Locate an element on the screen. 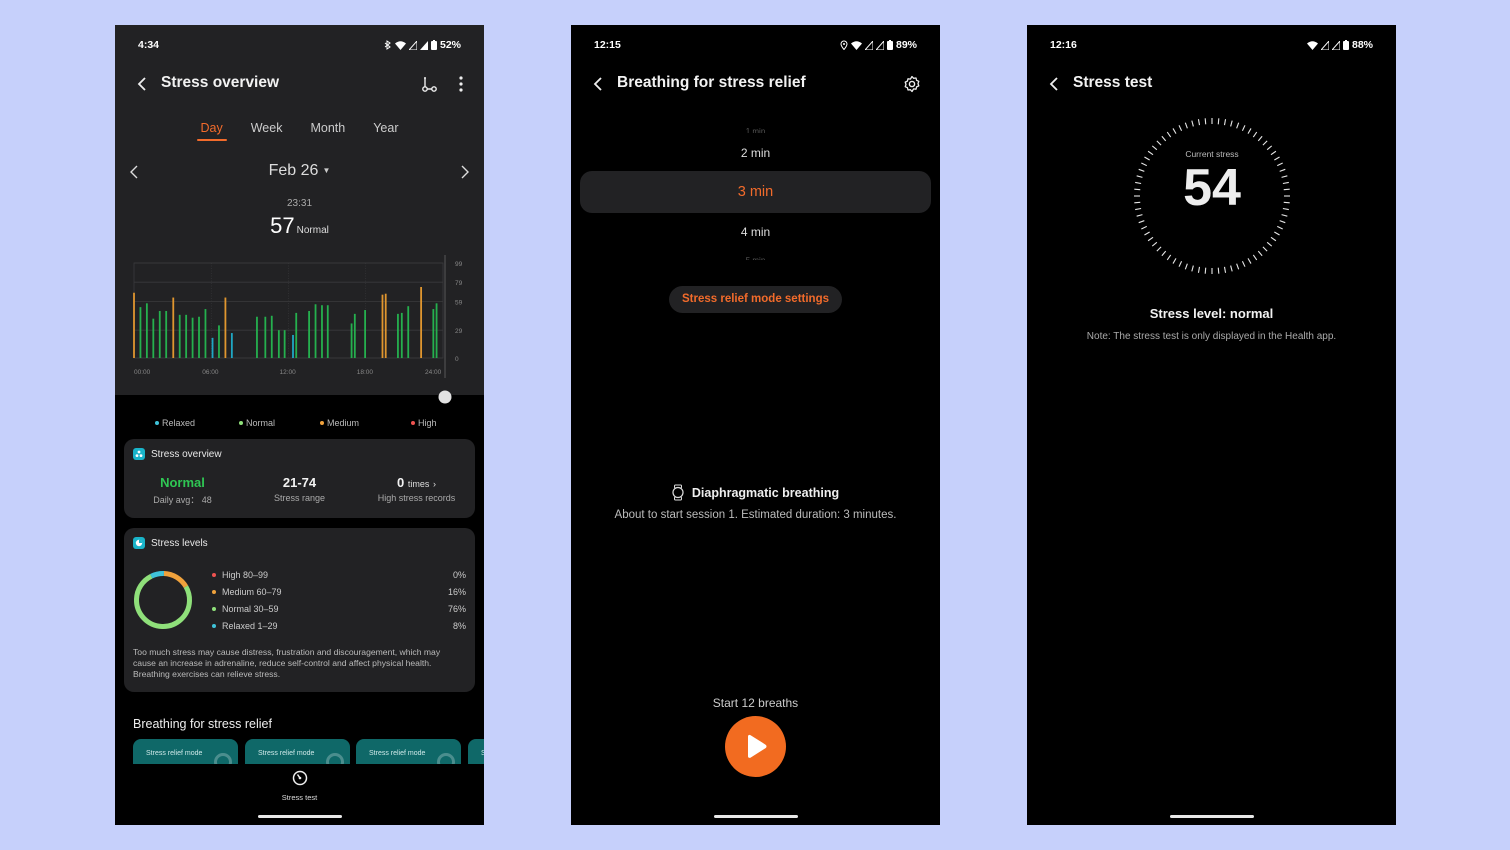 The height and width of the screenshot is (850, 1510). pie-chart-icon is located at coordinates (139, 543).